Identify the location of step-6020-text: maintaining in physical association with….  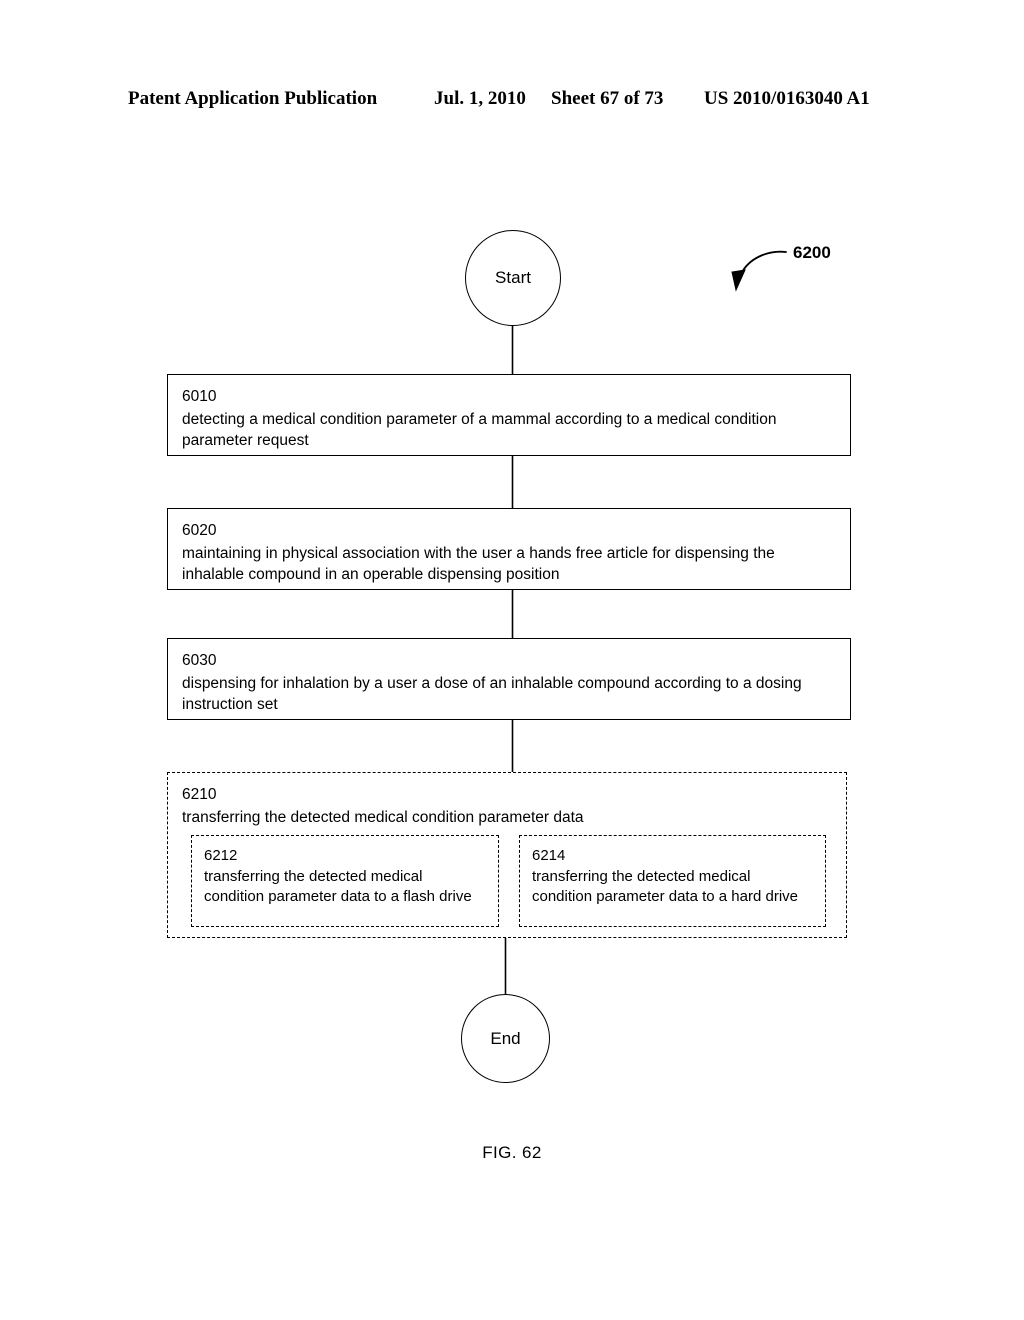
(478, 564).